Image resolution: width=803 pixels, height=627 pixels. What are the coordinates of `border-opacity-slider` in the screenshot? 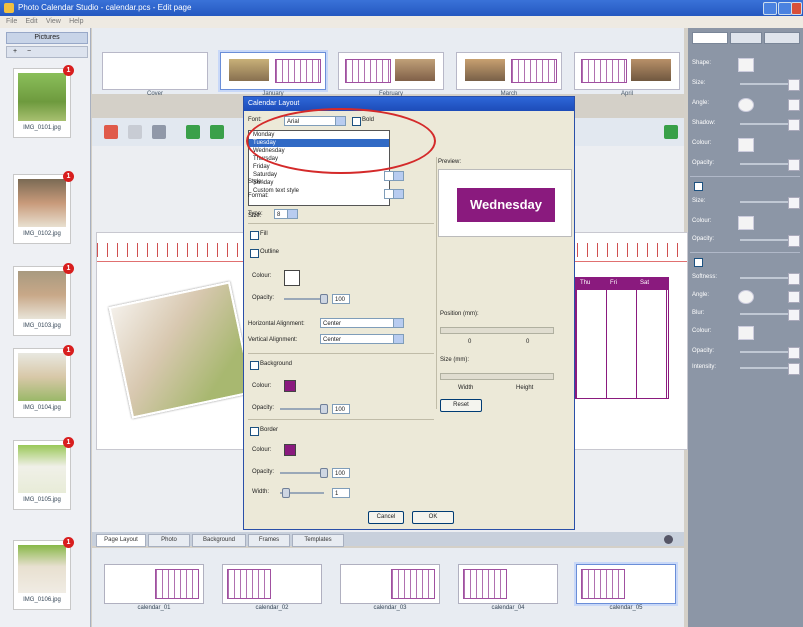 It's located at (302, 473).